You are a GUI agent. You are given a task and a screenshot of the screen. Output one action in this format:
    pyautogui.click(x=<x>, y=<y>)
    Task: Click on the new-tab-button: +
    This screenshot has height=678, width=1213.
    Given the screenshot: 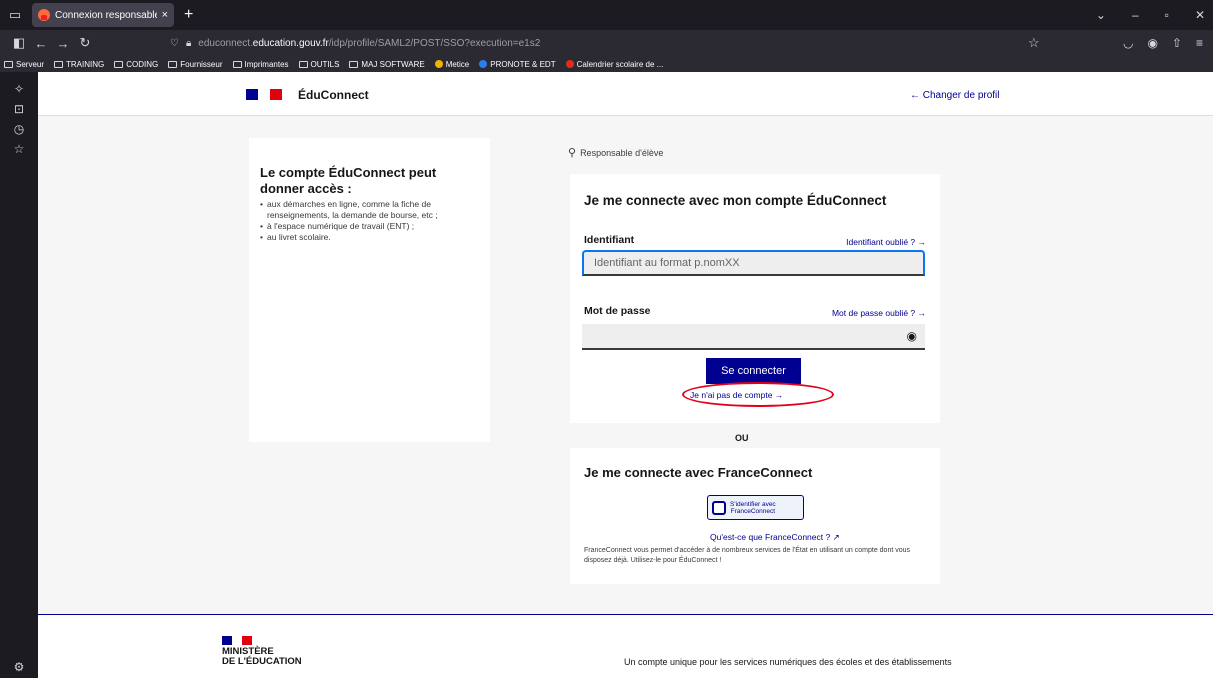 What is the action you would take?
    pyautogui.click(x=188, y=15)
    